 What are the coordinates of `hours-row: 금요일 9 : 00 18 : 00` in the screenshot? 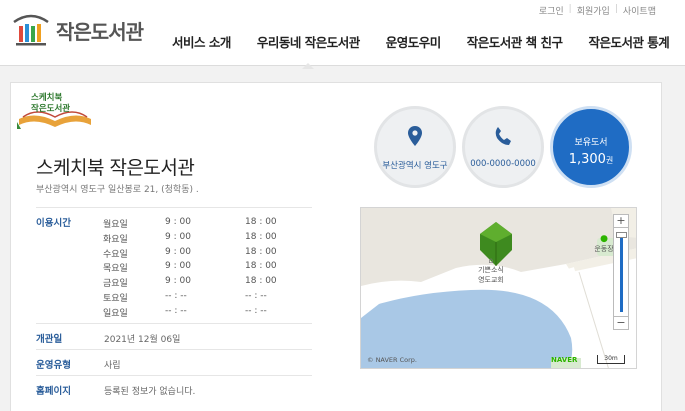 It's located at (204, 283).